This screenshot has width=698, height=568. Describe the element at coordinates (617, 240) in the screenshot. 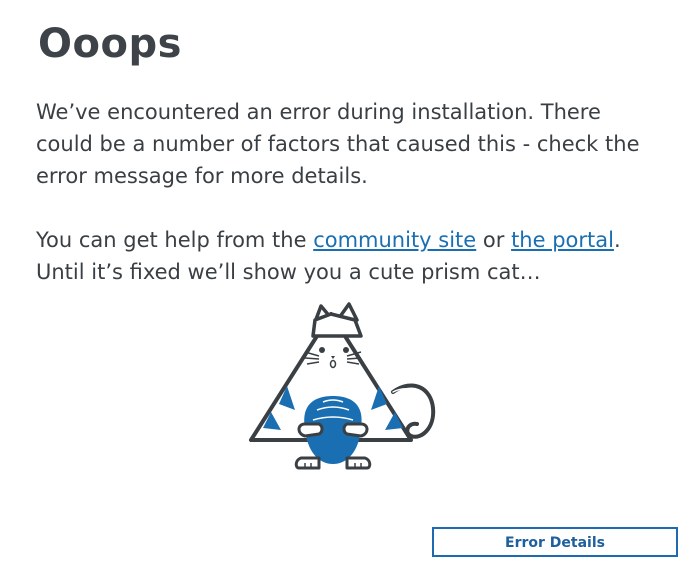

I see `help-suffix: .` at that location.